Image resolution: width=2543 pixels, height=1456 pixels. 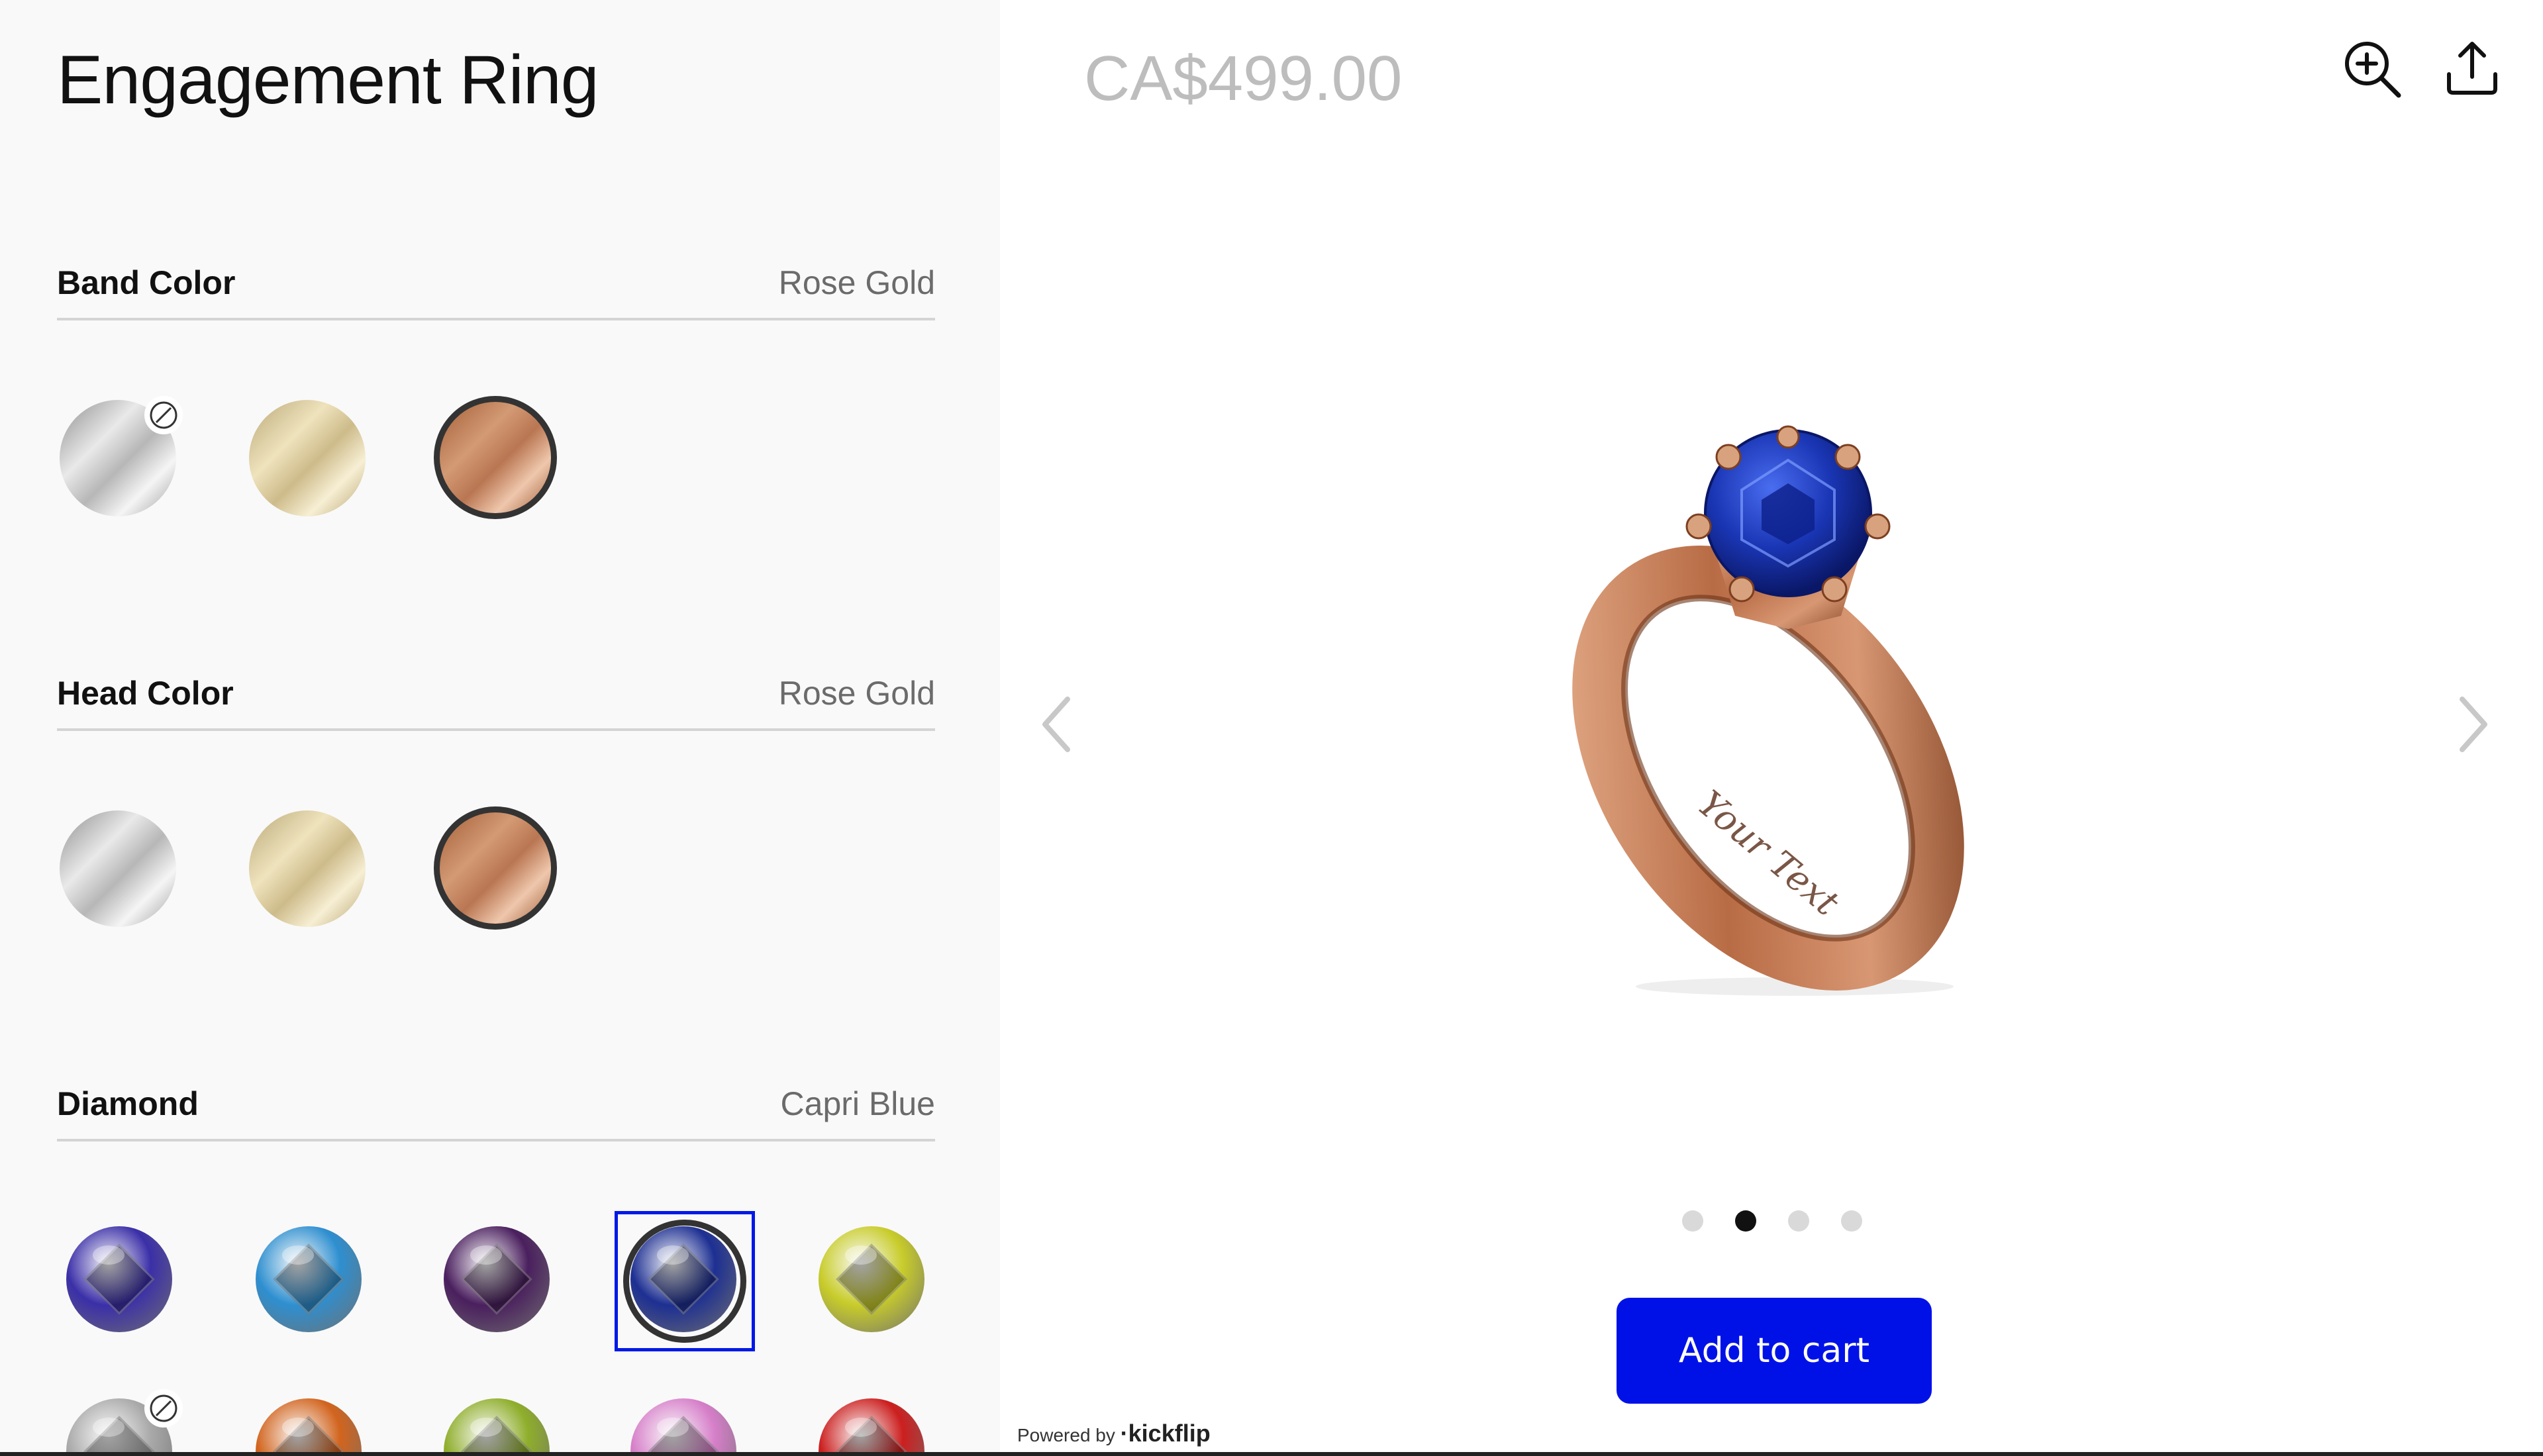 What do you see at coordinates (1774, 1351) in the screenshot?
I see `add-to-cart-button: Add to cart` at bounding box center [1774, 1351].